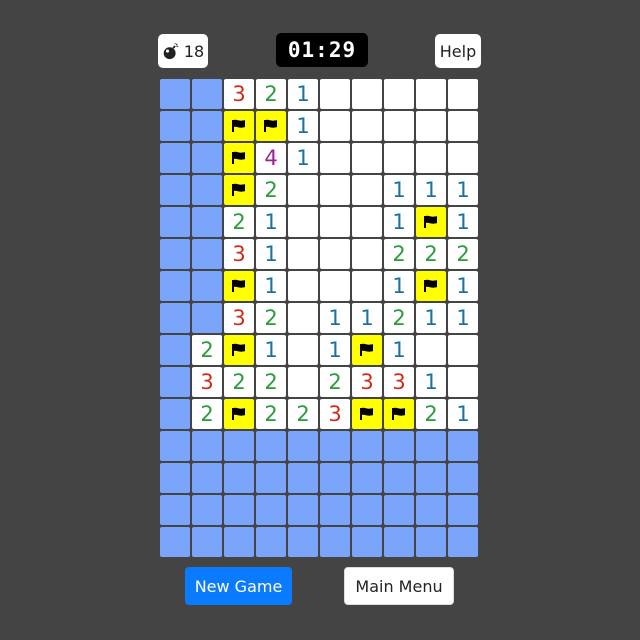 The height and width of the screenshot is (640, 640). What do you see at coordinates (238, 586) in the screenshot?
I see `new-game-button: New Game` at bounding box center [238, 586].